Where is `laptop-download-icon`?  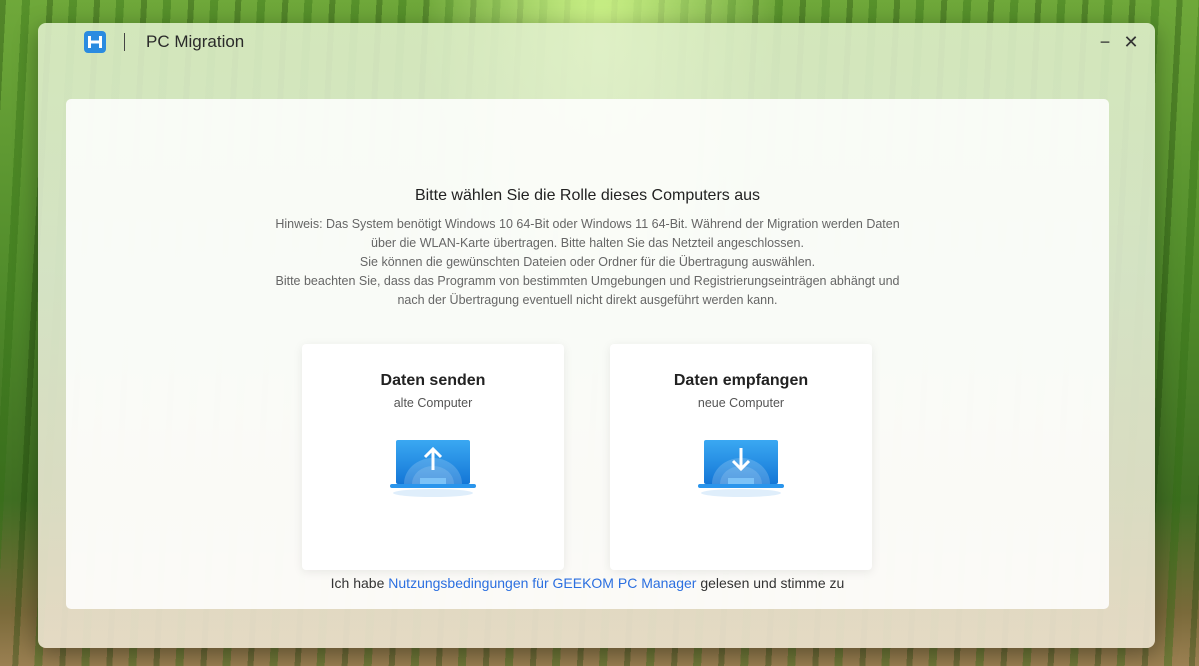
laptop-download-icon is located at coordinates (741, 467).